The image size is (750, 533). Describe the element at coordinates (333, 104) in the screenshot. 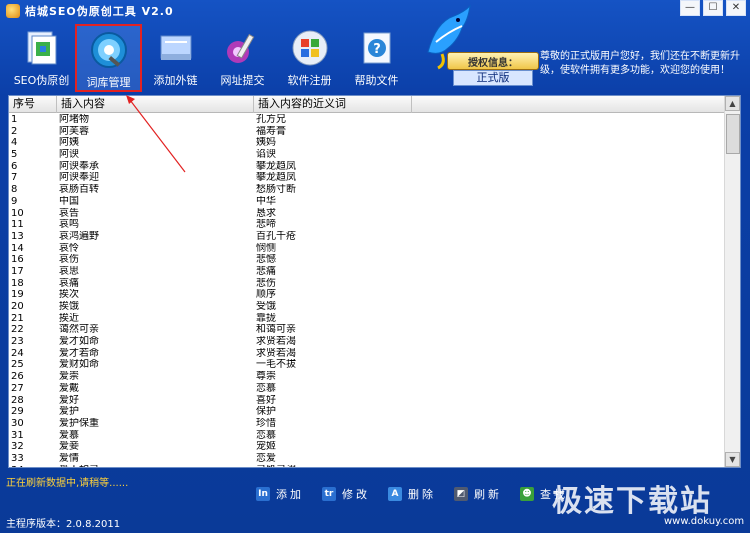

I see `column-header-synonym: 插入内容的近义词` at that location.